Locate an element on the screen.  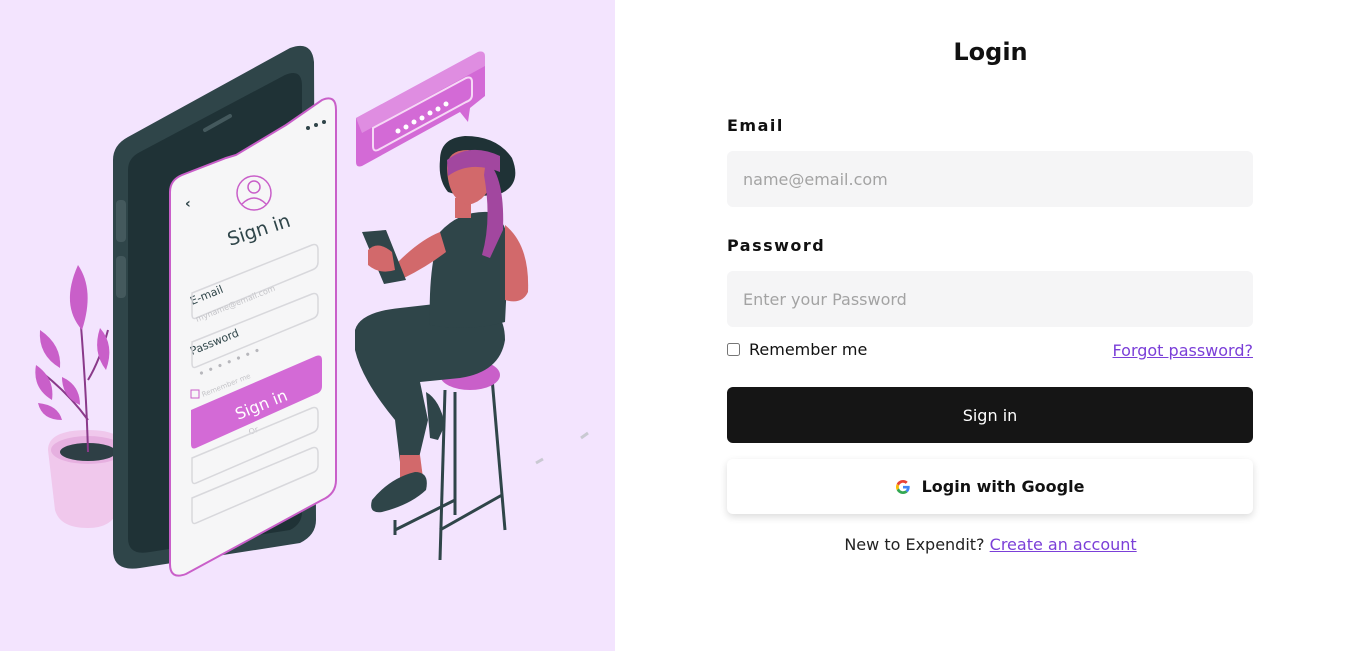
forgot-password-link: Forgot password? is located at coordinates (1183, 350).